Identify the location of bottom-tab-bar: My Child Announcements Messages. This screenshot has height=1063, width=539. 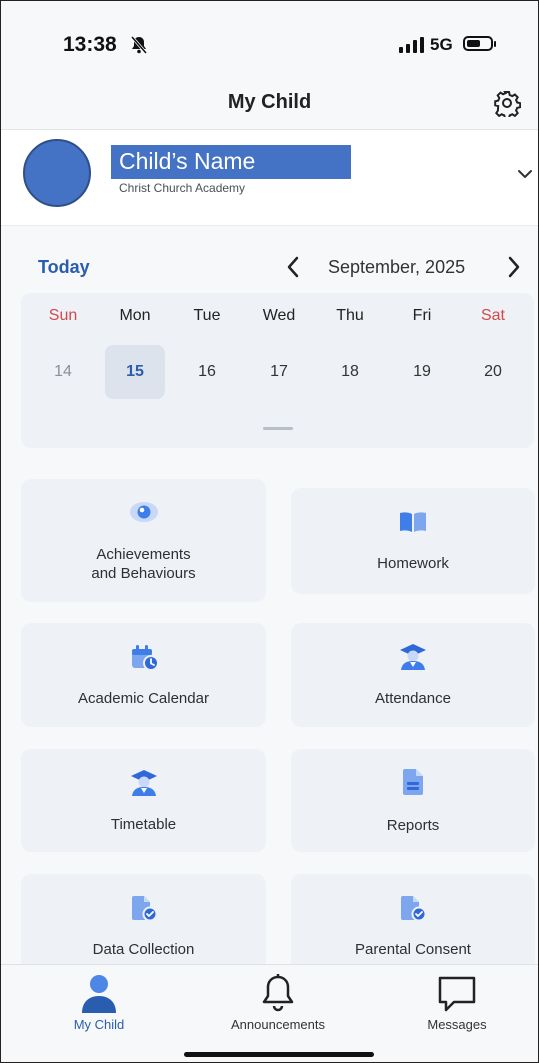
(269, 1013).